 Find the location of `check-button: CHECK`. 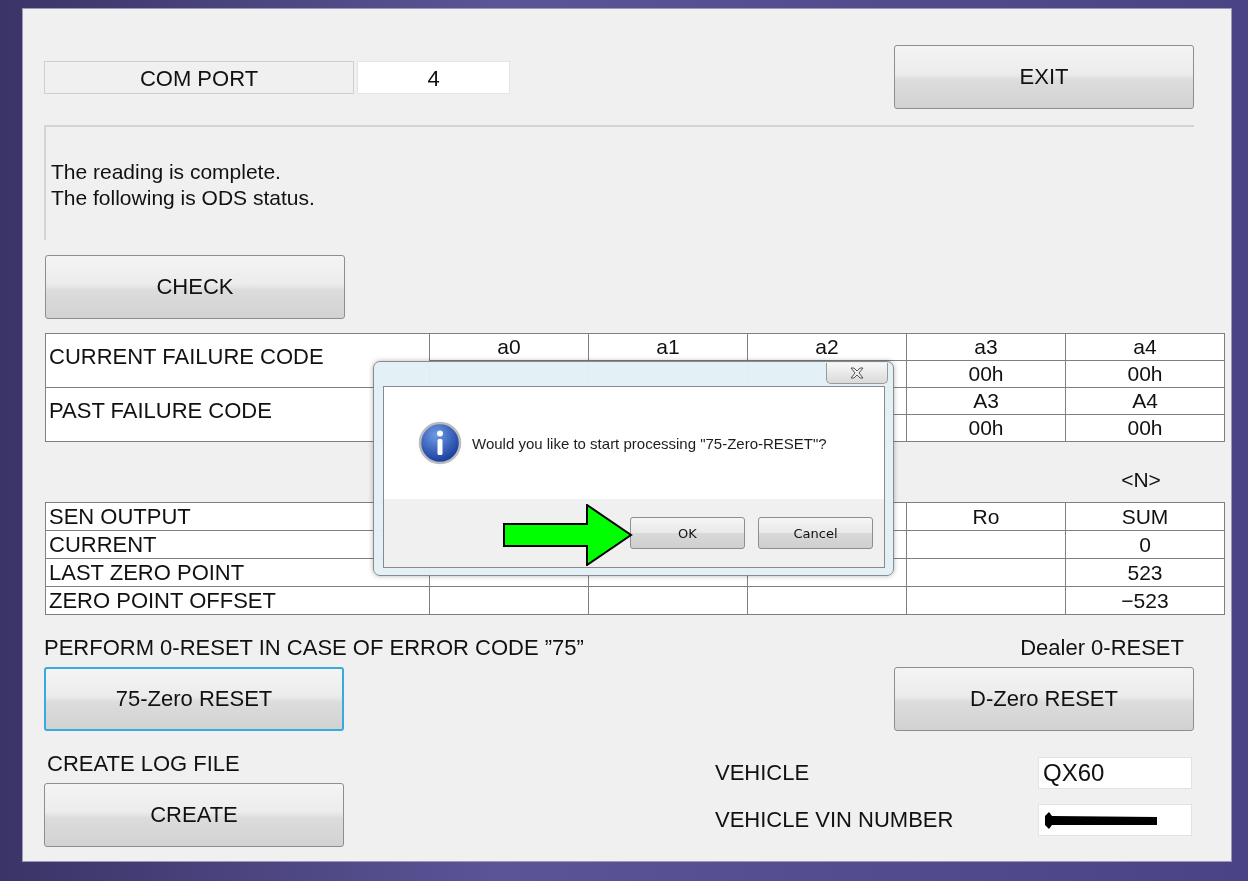

check-button: CHECK is located at coordinates (195, 287).